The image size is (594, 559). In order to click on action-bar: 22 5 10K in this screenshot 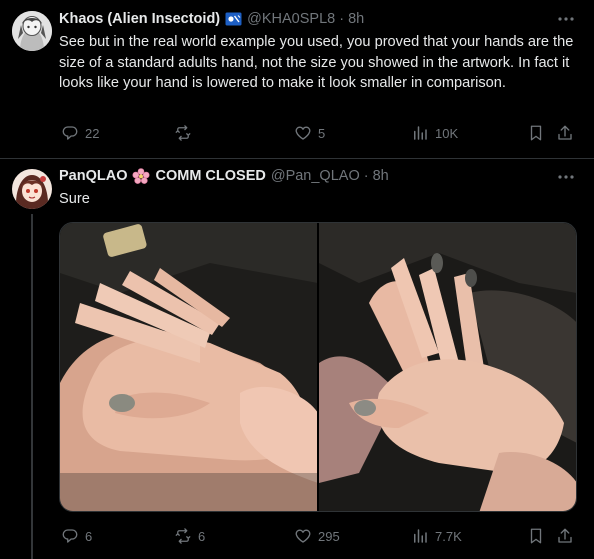, I will do `click(319, 133)`.